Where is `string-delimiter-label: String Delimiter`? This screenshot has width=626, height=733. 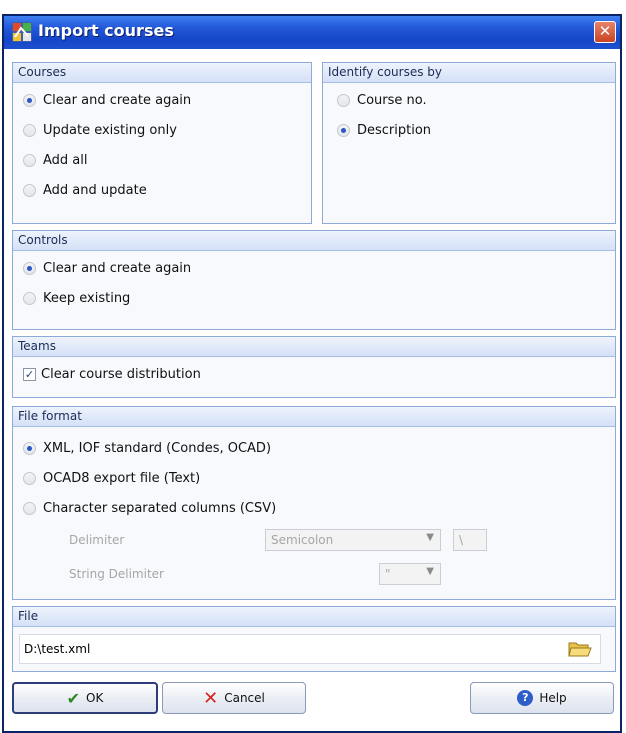
string-delimiter-label: String Delimiter is located at coordinates (116, 574).